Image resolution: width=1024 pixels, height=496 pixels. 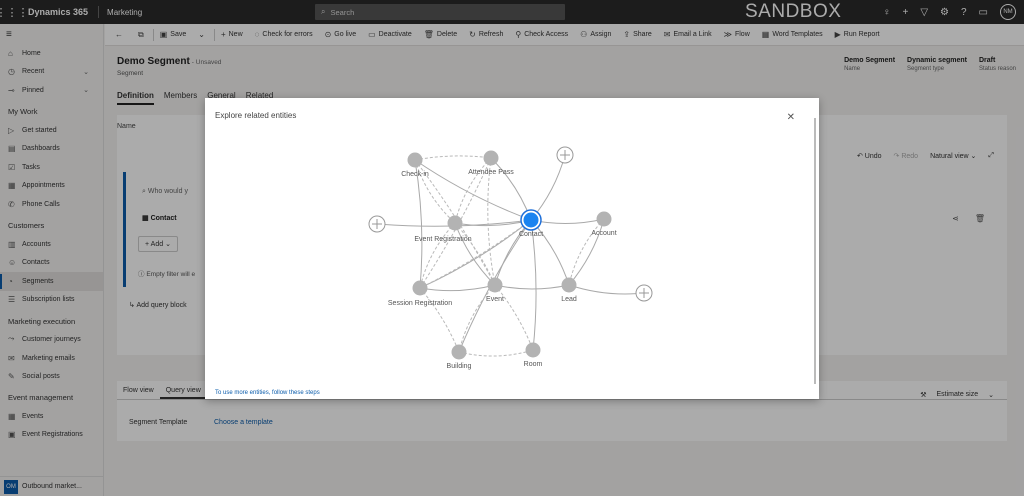 I want to click on entity-node-room: Room, so click(x=533, y=355).